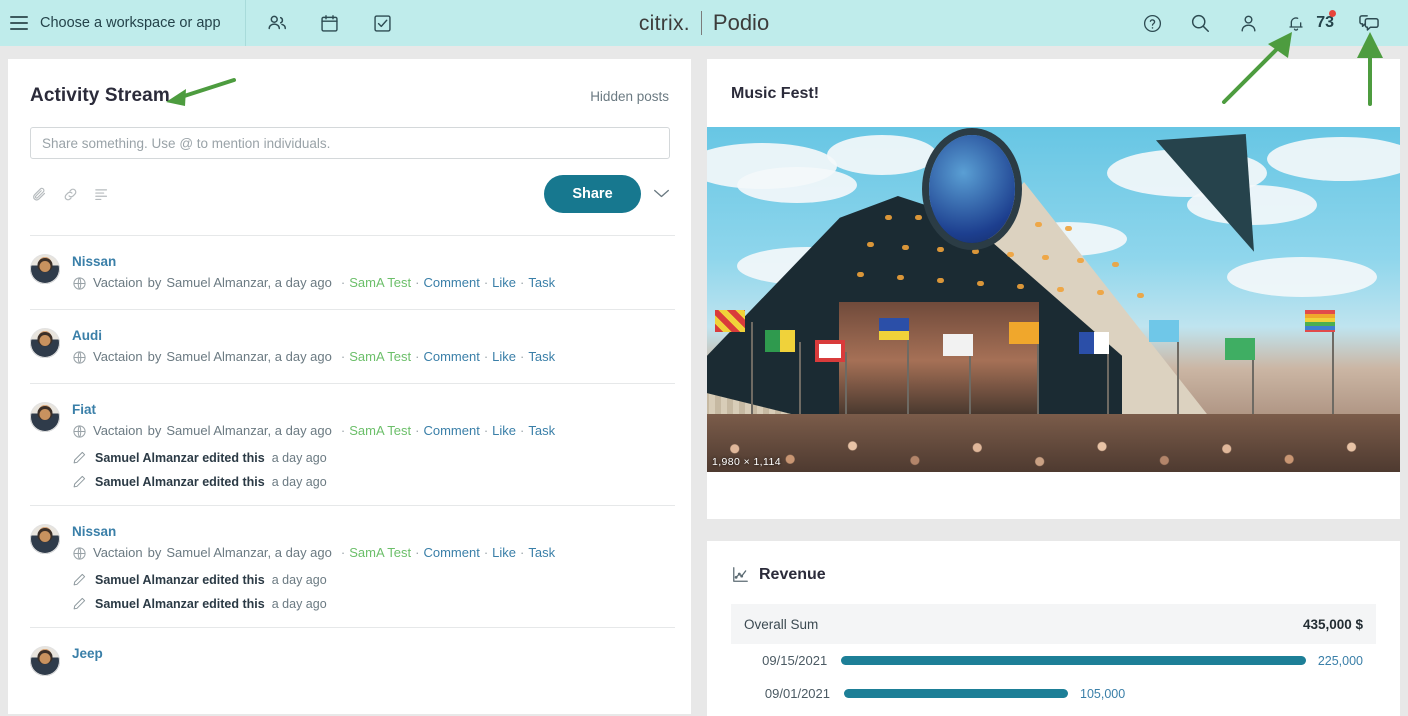 The width and height of the screenshot is (1408, 716). Describe the element at coordinates (1369, 23) in the screenshot. I see `chat-icon` at that location.